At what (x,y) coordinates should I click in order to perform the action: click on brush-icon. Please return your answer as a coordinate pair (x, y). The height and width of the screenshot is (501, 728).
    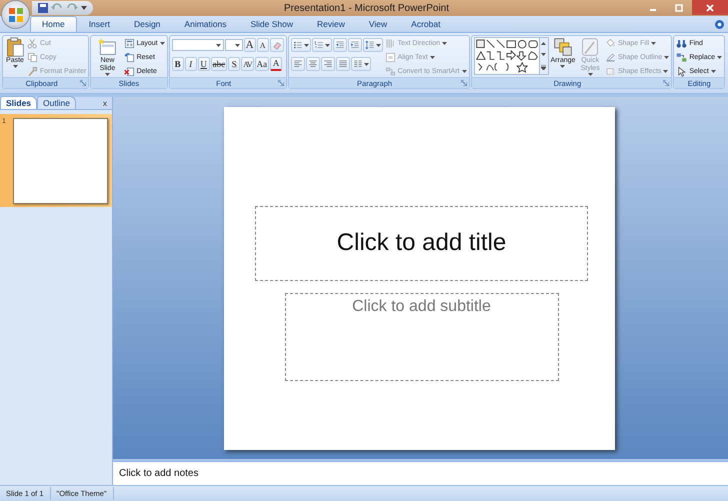
    Looking at the image, I should click on (32, 71).